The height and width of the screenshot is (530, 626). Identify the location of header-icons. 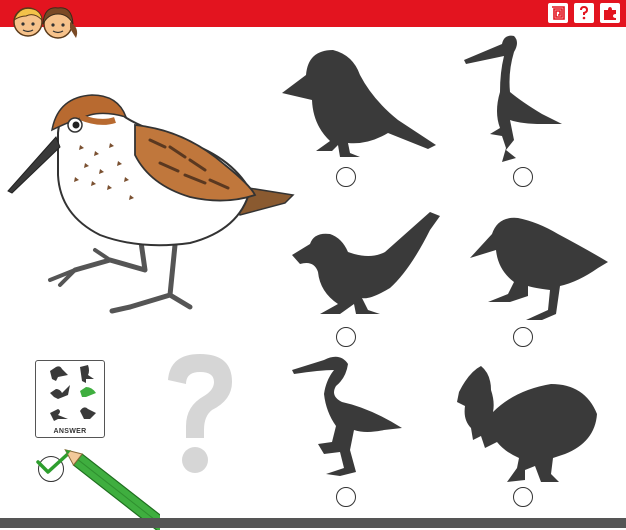
(584, 13).